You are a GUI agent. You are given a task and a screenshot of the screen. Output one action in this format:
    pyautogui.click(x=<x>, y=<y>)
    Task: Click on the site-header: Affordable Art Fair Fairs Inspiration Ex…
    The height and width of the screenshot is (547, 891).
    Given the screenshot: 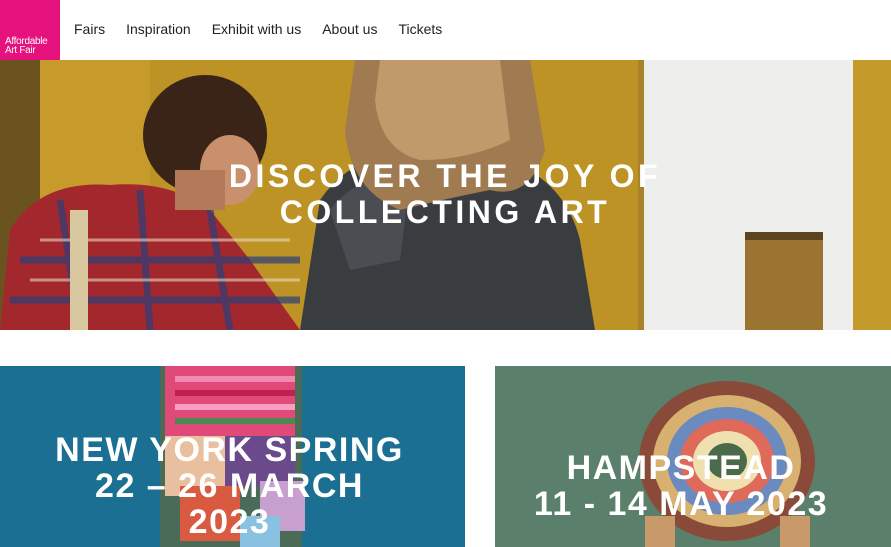 What is the action you would take?
    pyautogui.click(x=445, y=30)
    